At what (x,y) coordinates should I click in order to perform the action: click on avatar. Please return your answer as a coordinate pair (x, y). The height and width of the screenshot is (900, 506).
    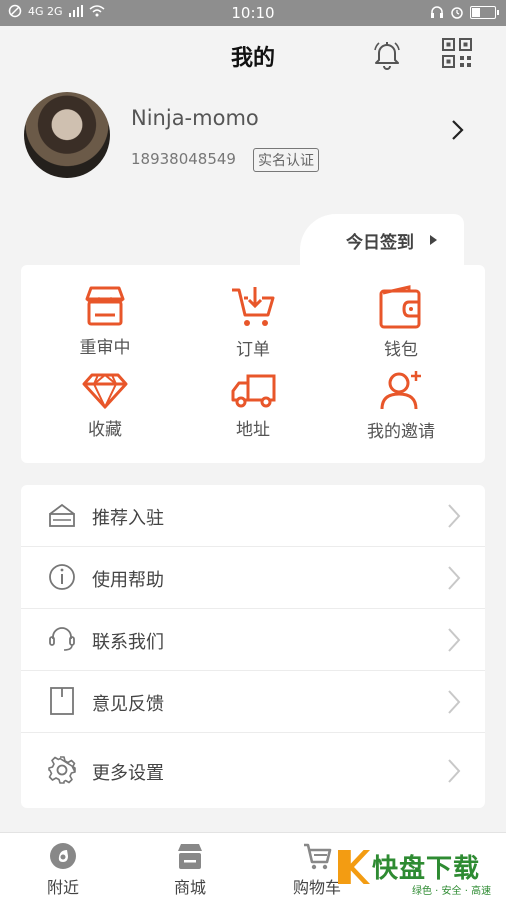
    Looking at the image, I should click on (67, 135).